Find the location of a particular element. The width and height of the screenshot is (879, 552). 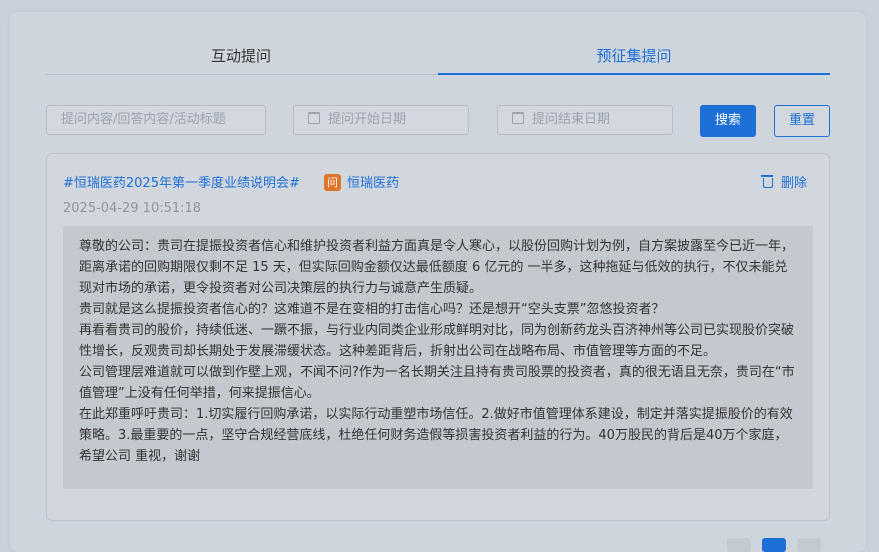

tab-interactive-questions: 互动提问 is located at coordinates (241, 56).